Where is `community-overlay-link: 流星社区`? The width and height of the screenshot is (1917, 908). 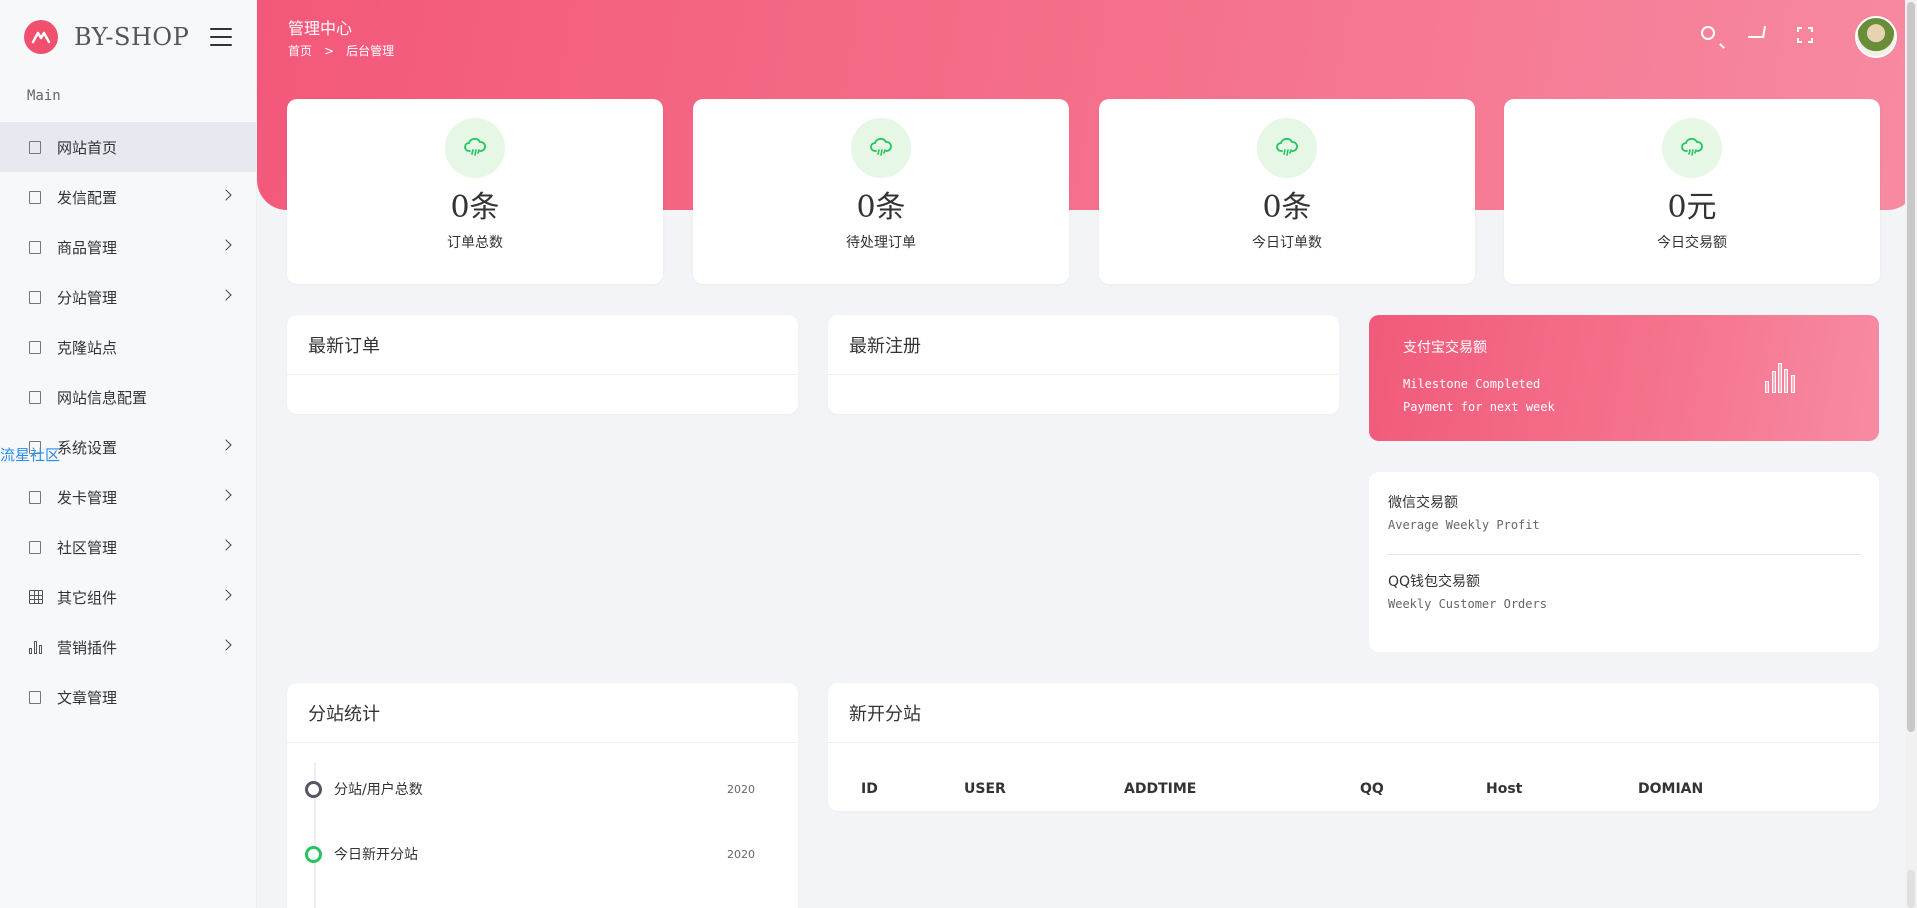
community-overlay-link: 流星社区 is located at coordinates (30, 454).